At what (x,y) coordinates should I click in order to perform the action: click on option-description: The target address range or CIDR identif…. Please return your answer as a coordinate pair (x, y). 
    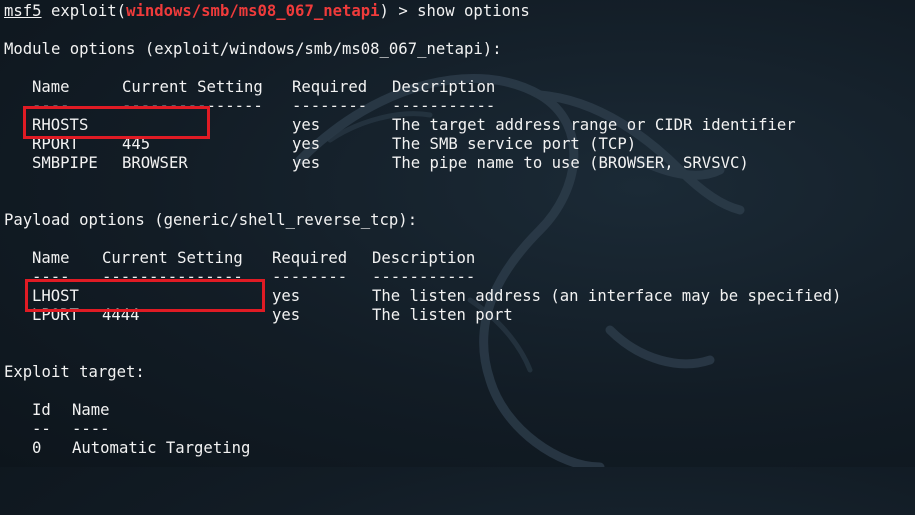
    Looking at the image, I should click on (594, 125).